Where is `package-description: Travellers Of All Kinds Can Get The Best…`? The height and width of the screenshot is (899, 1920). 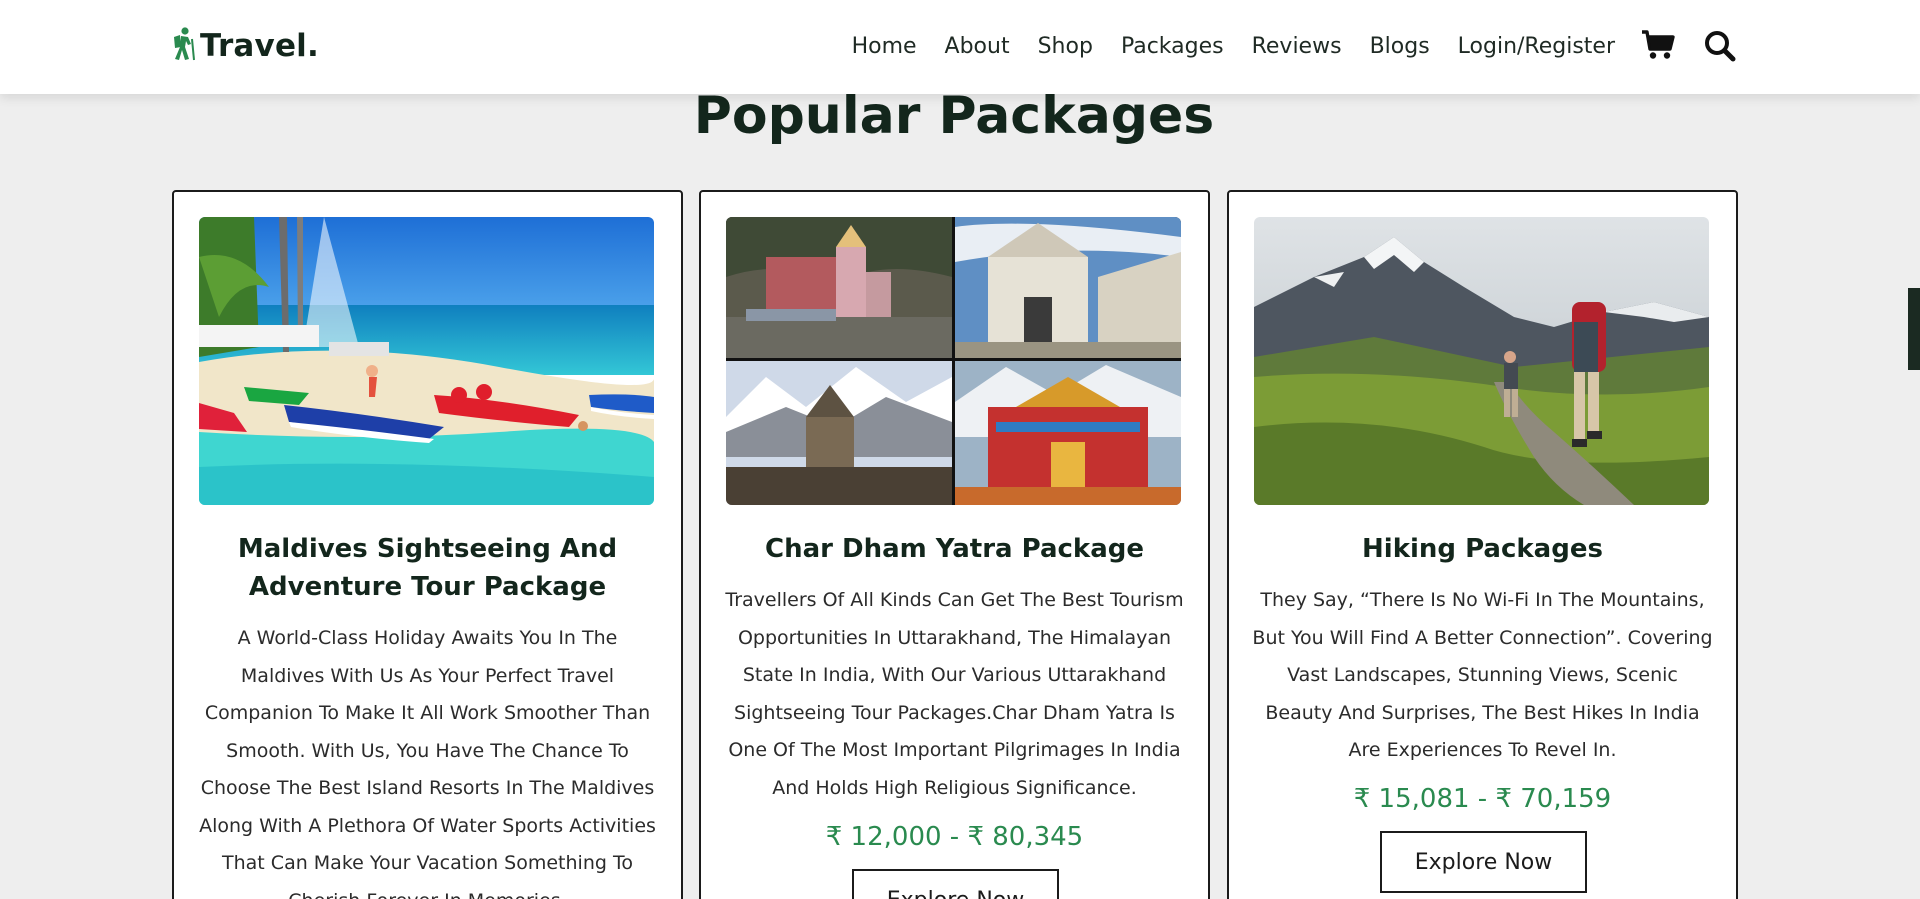
package-description: Travellers Of All Kinds Can Get The Best… is located at coordinates (954, 694).